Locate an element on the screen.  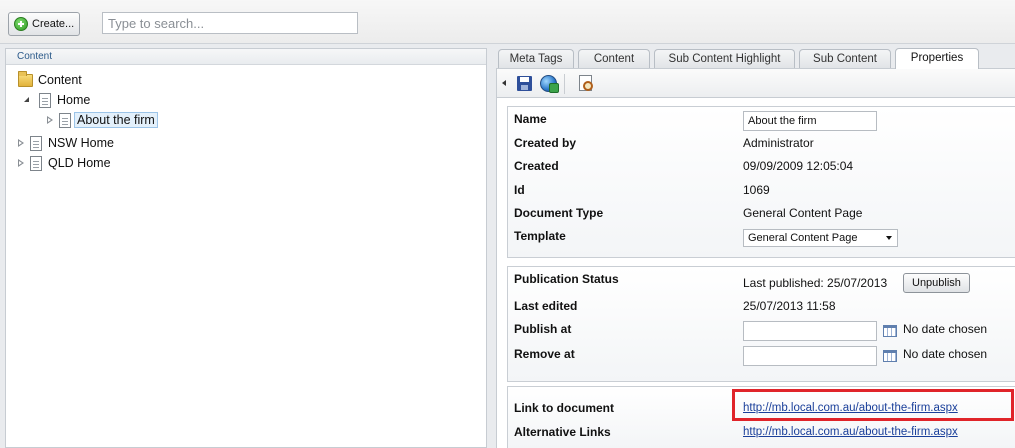
template-select-value: General Content Page is located at coordinates (803, 238).